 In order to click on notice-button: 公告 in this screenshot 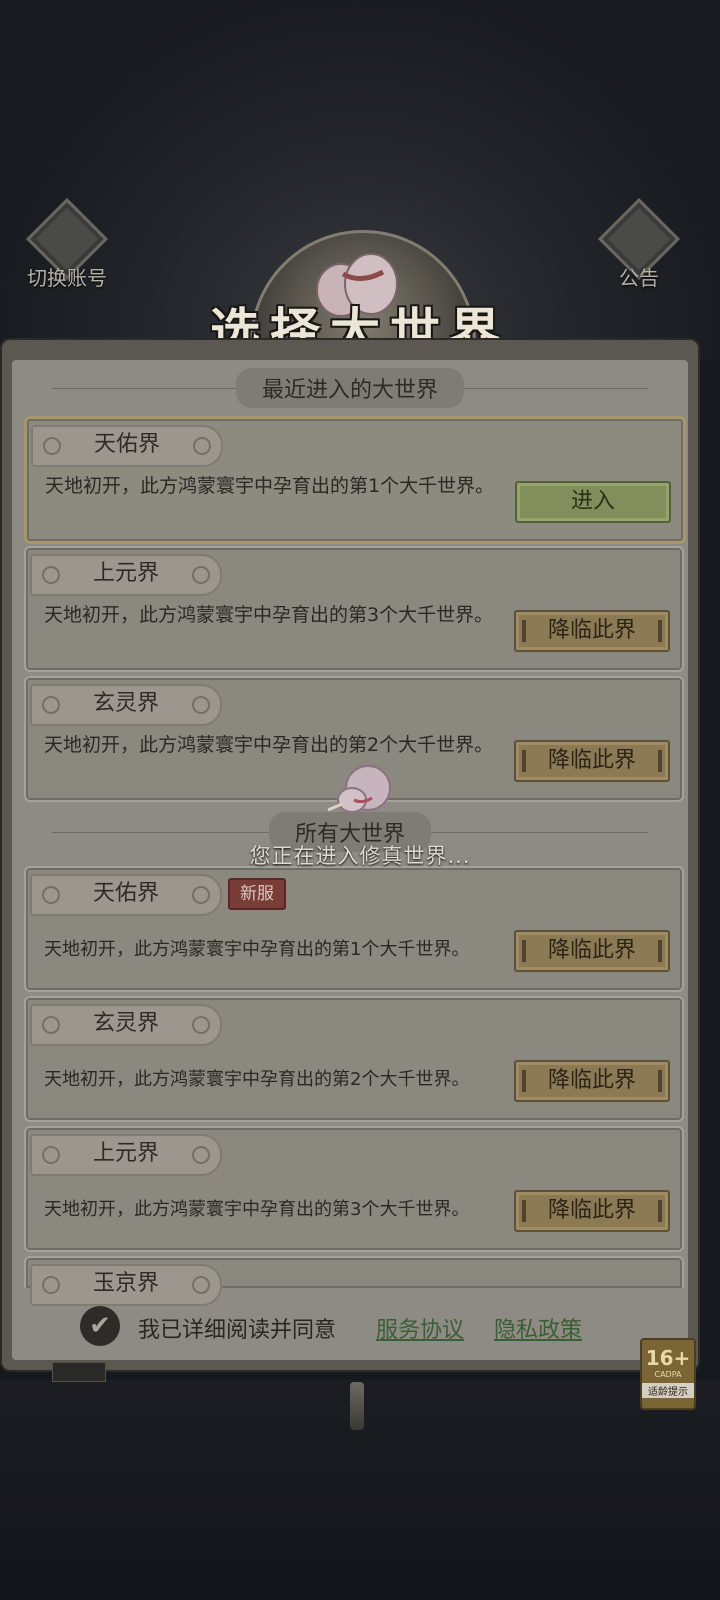, I will do `click(639, 247)`.